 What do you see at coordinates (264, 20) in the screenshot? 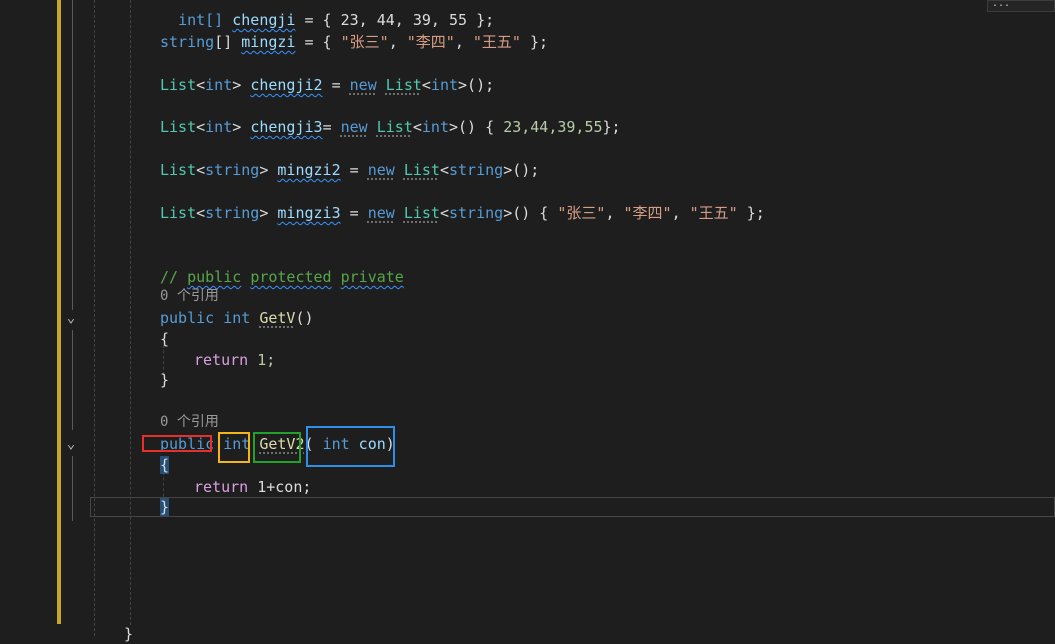
I see `identifier: chengji` at bounding box center [264, 20].